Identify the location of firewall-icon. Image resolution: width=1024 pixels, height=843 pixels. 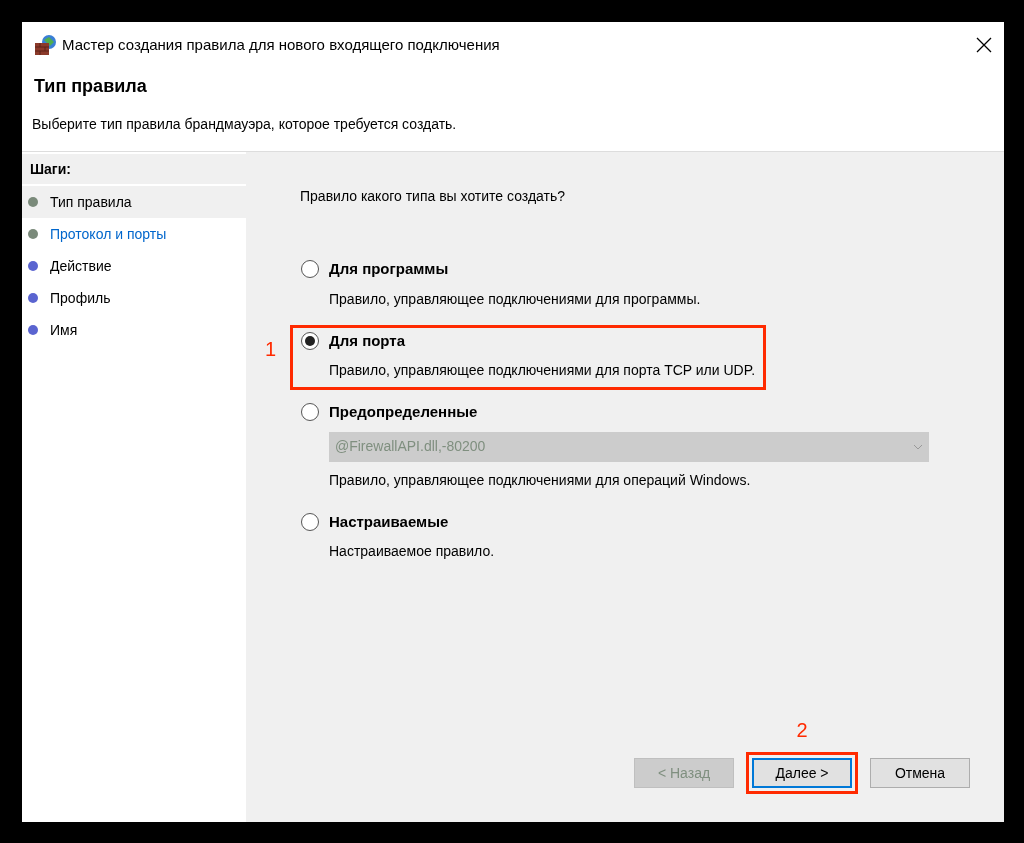
(46, 45).